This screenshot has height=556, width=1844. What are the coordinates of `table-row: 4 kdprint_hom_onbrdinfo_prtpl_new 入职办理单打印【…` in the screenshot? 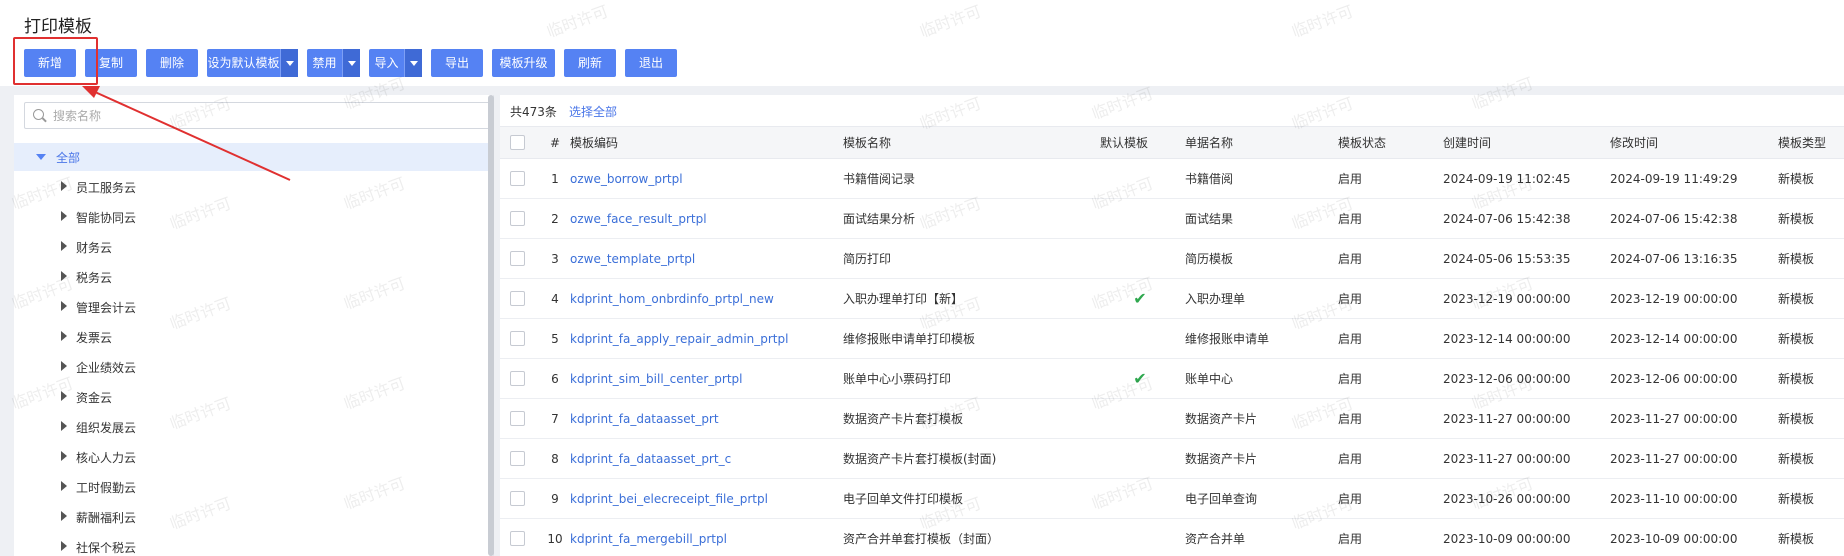 It's located at (1172, 299).